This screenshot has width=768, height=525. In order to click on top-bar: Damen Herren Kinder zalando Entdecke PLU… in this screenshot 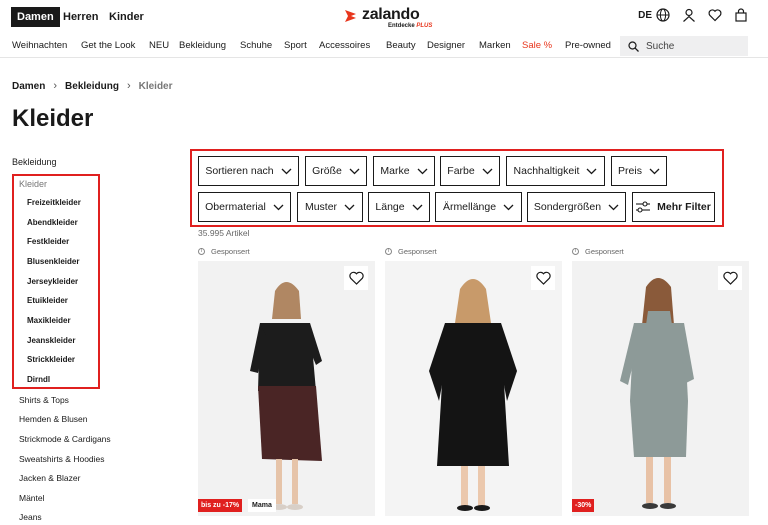, I will do `click(384, 18)`.